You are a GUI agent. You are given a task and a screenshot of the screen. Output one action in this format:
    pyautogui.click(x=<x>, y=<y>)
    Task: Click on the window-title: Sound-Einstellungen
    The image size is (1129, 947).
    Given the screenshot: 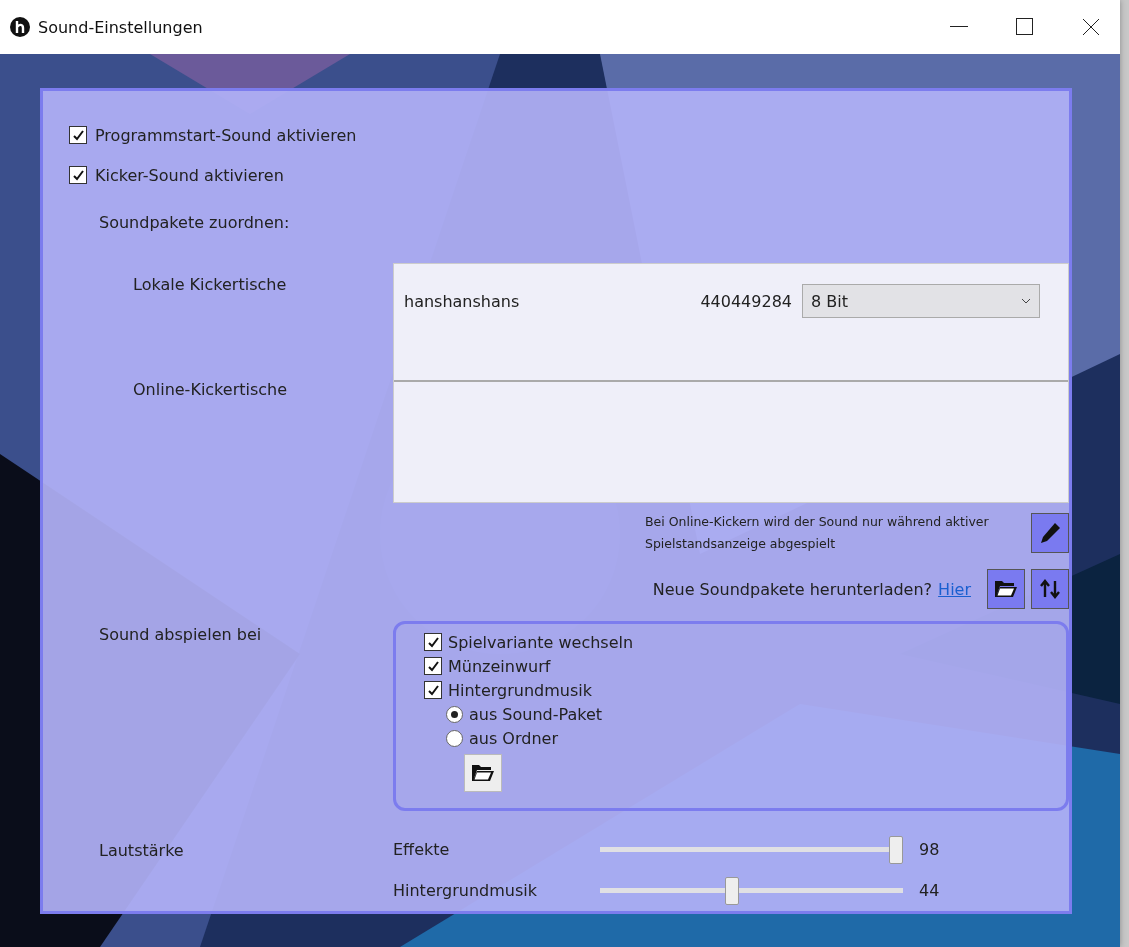 What is the action you would take?
    pyautogui.click(x=121, y=27)
    